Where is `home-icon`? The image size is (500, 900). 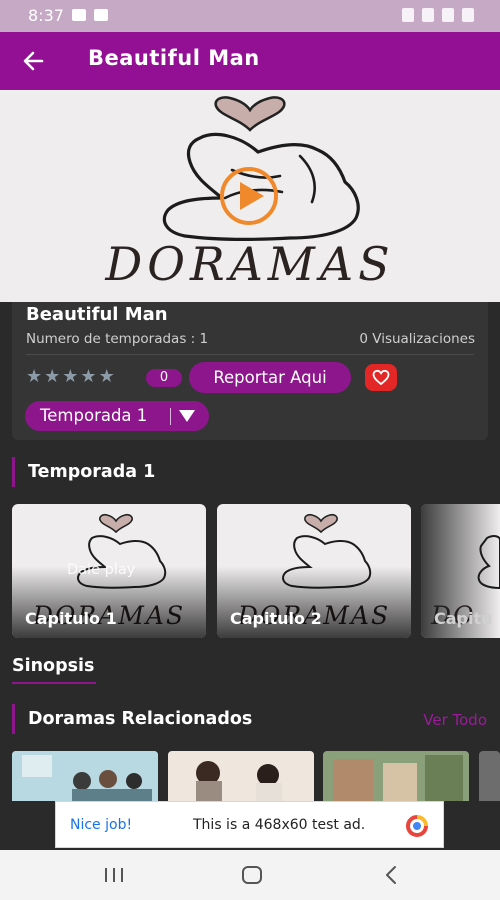
home-icon is located at coordinates (252, 875).